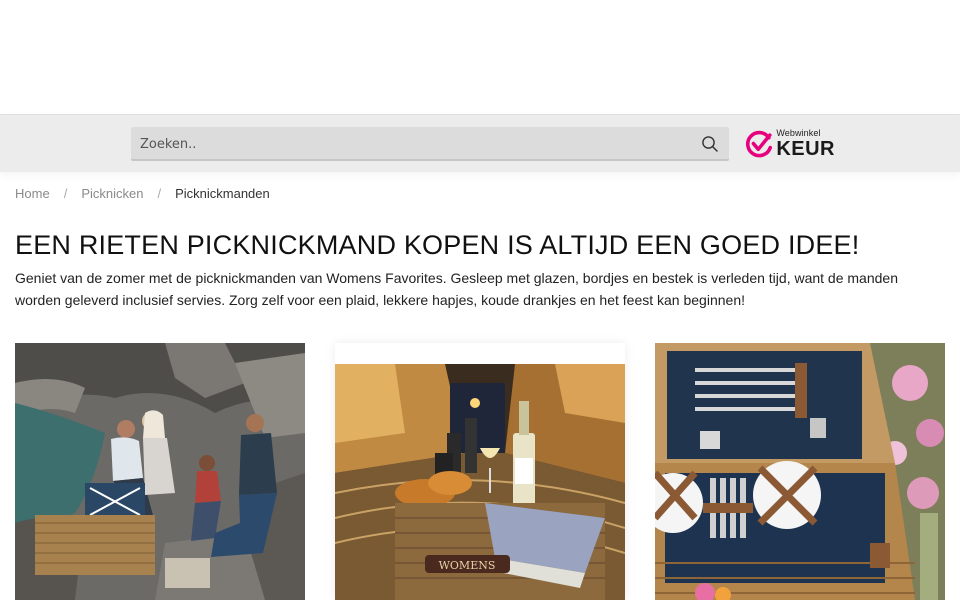 This screenshot has height=600, width=960. I want to click on search-button, so click(710, 144).